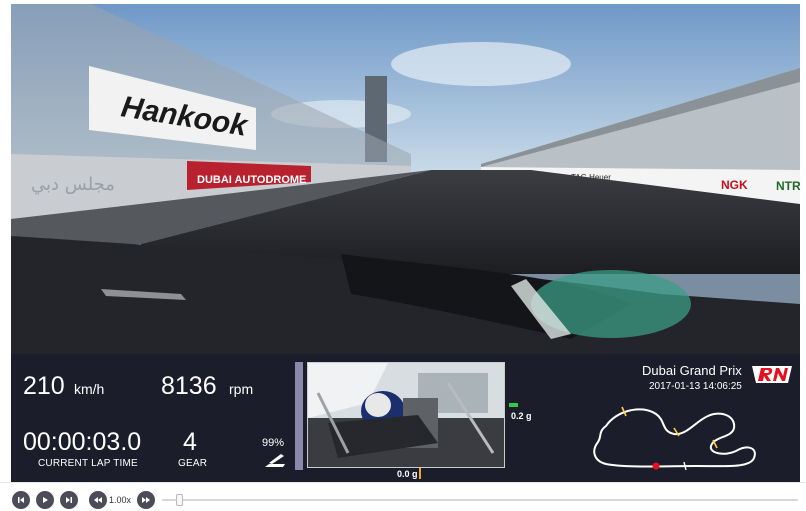  I want to click on lateral-g-indicator, so click(420, 473).